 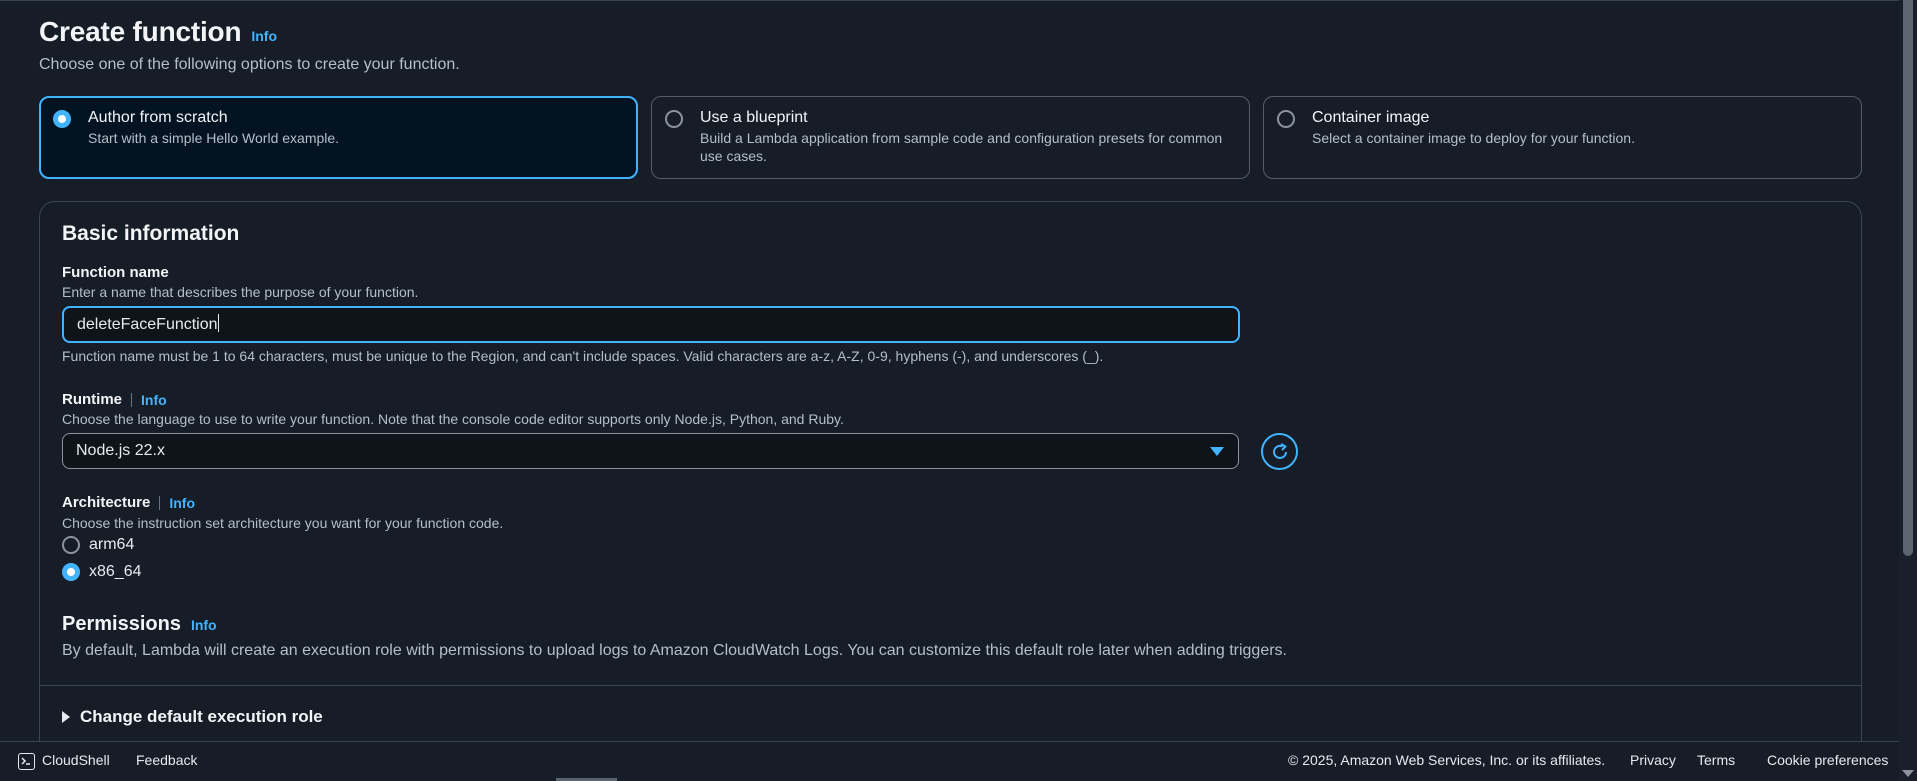 I want to click on function-name-label-text: Function name, so click(x=115, y=272).